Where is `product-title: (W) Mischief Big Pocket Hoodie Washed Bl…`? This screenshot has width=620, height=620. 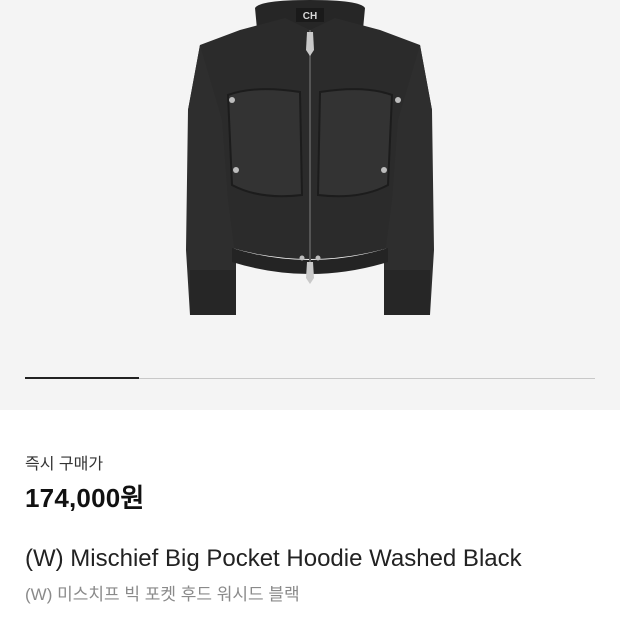
product-title: (W) Mischief Big Pocket Hoodie Washed Bl… is located at coordinates (273, 558).